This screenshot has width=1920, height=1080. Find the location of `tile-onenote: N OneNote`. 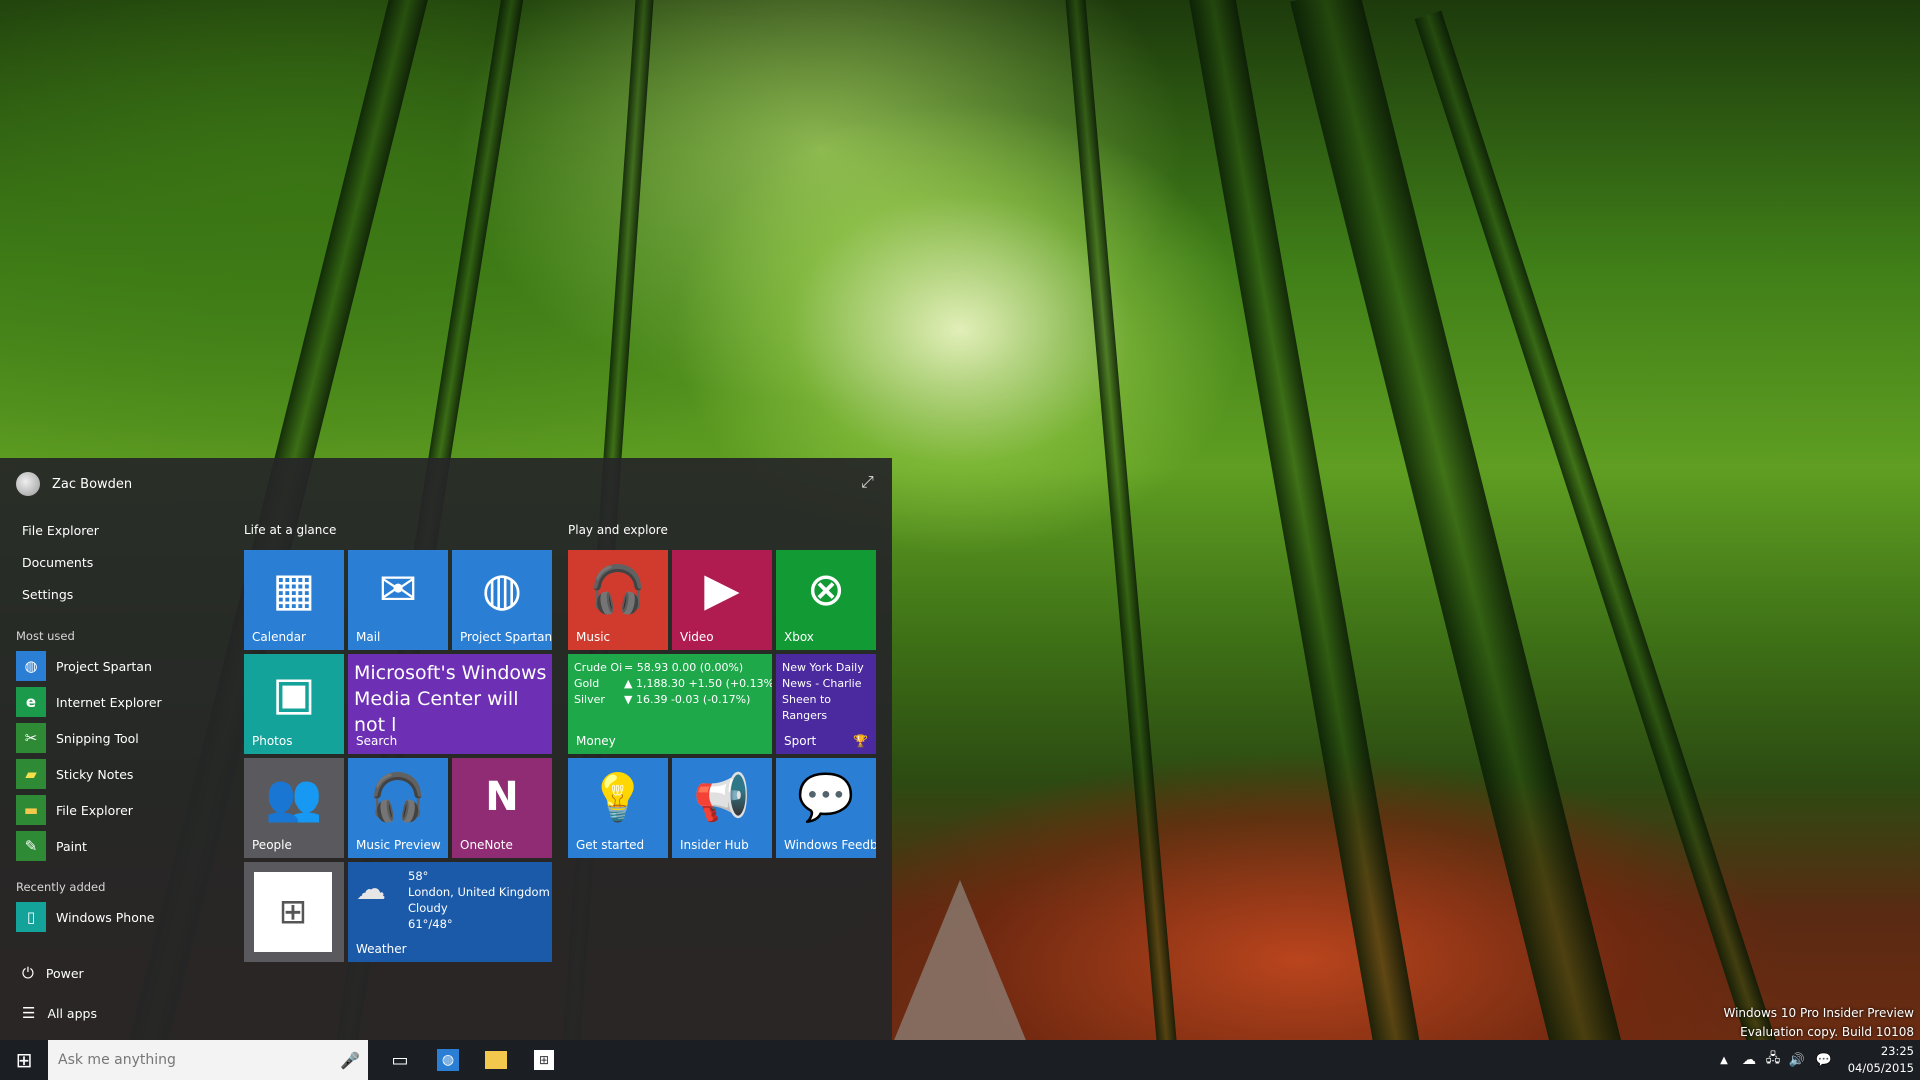

tile-onenote: N OneNote is located at coordinates (502, 808).